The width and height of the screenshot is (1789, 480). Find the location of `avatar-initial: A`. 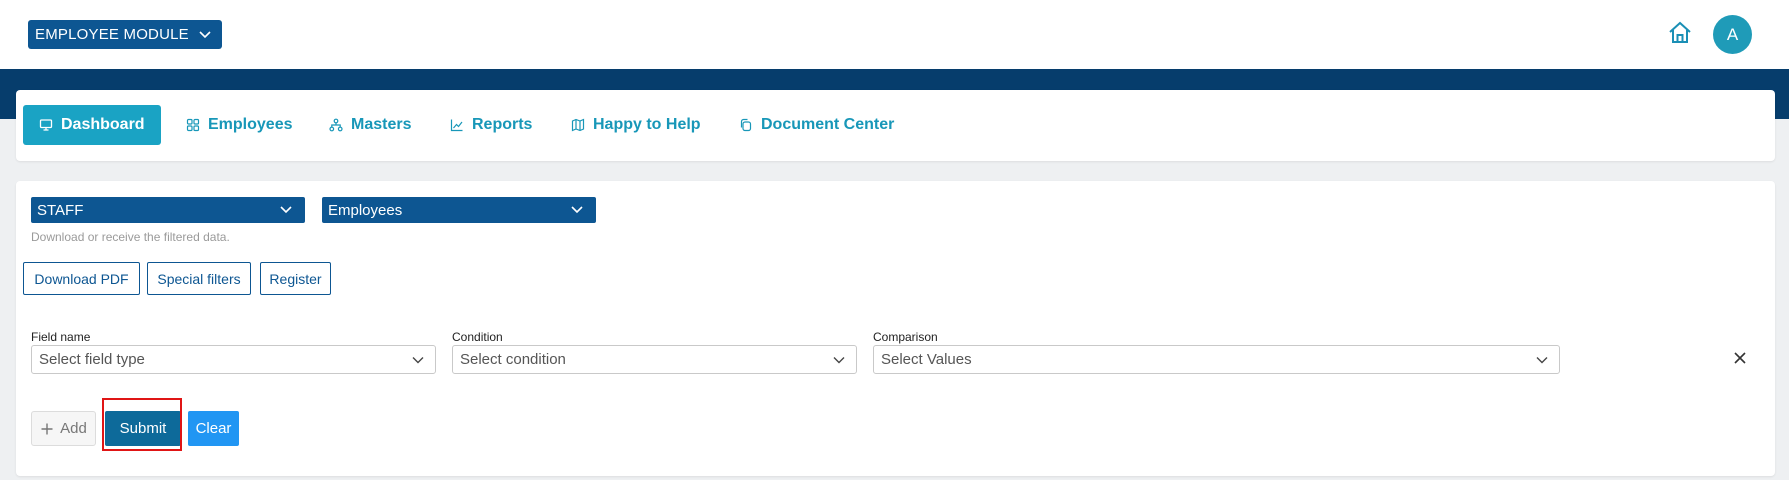

avatar-initial: A is located at coordinates (1732, 34).